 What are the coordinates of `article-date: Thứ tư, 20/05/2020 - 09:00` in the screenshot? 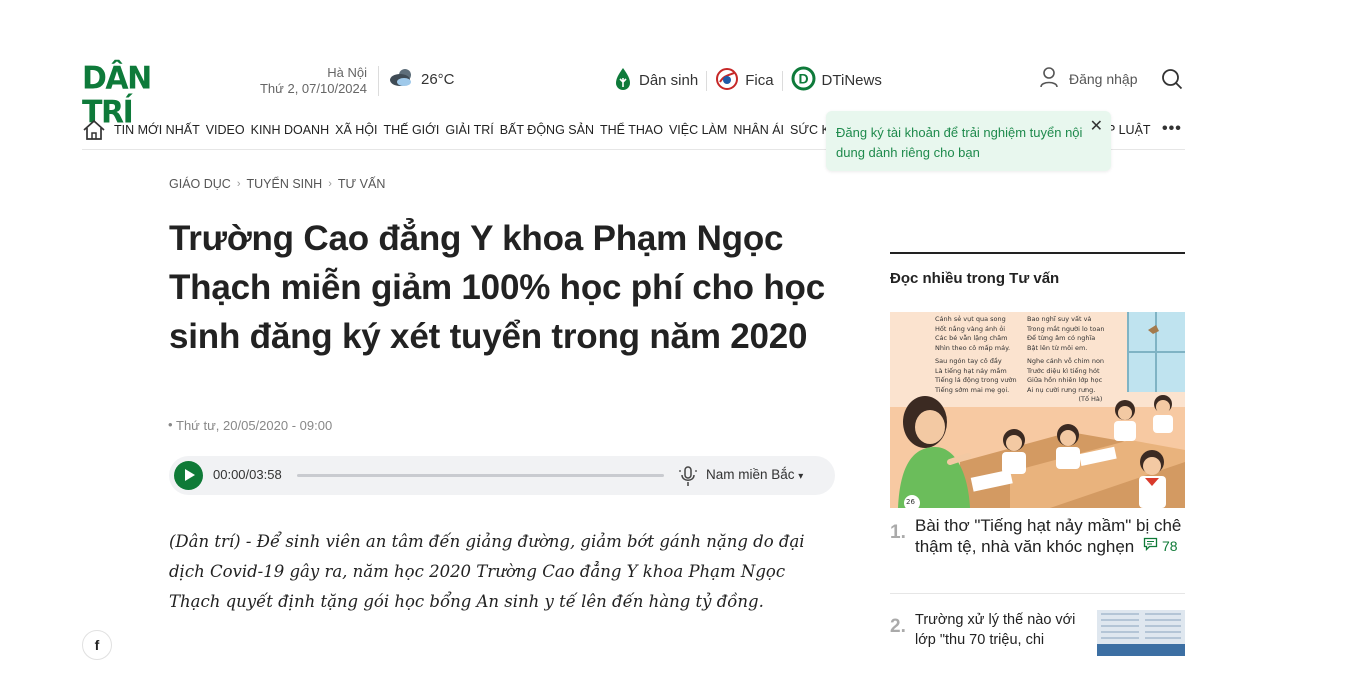 It's located at (250, 425).